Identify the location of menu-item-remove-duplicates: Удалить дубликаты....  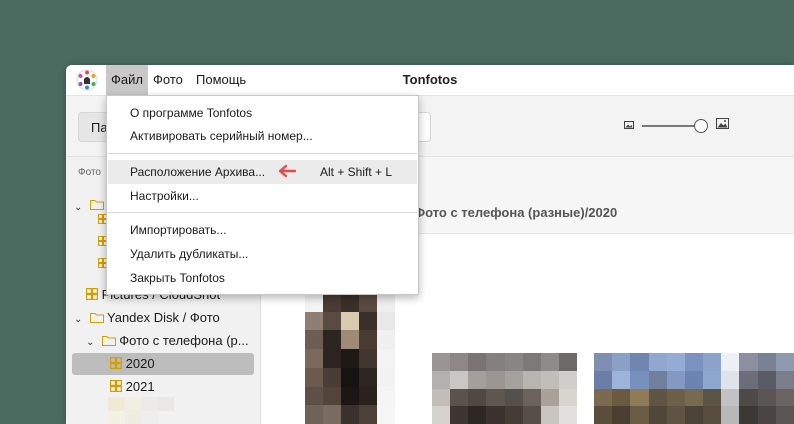
(189, 254).